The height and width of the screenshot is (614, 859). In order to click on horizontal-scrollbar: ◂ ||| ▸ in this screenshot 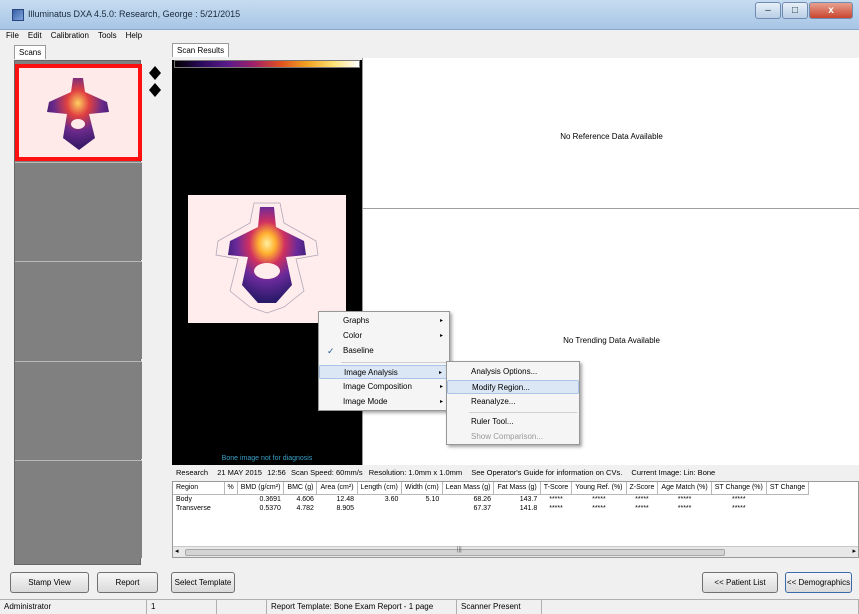, I will do `click(515, 551)`.